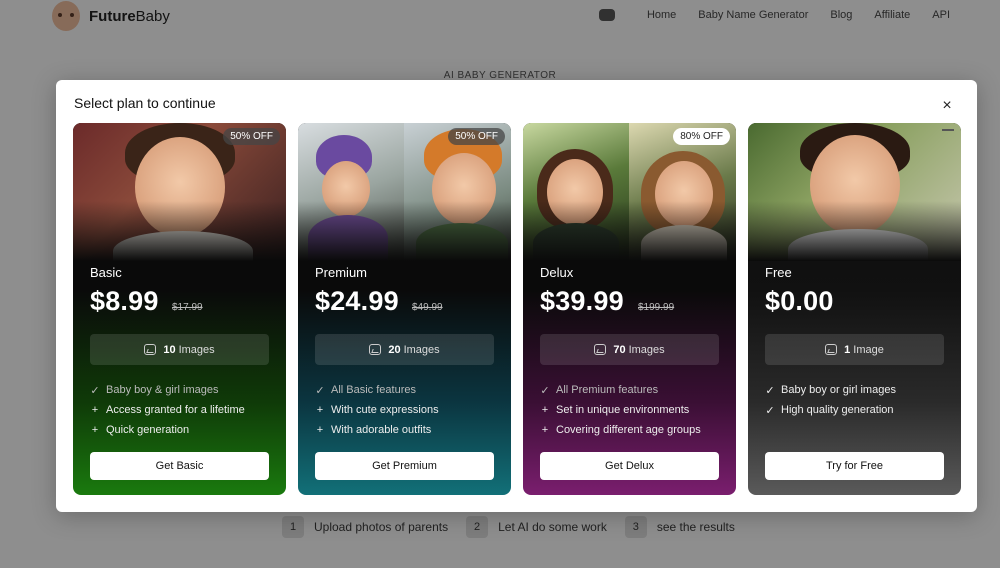 The image size is (1000, 568). What do you see at coordinates (619, 349) in the screenshot?
I see `images-count: 70` at bounding box center [619, 349].